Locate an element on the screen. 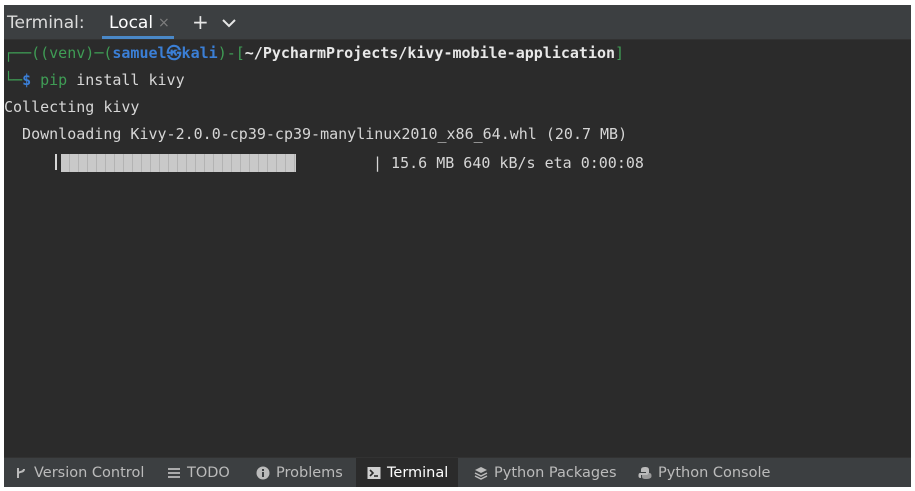 The height and width of the screenshot is (491, 915). progress-bar is located at coordinates (217, 163).